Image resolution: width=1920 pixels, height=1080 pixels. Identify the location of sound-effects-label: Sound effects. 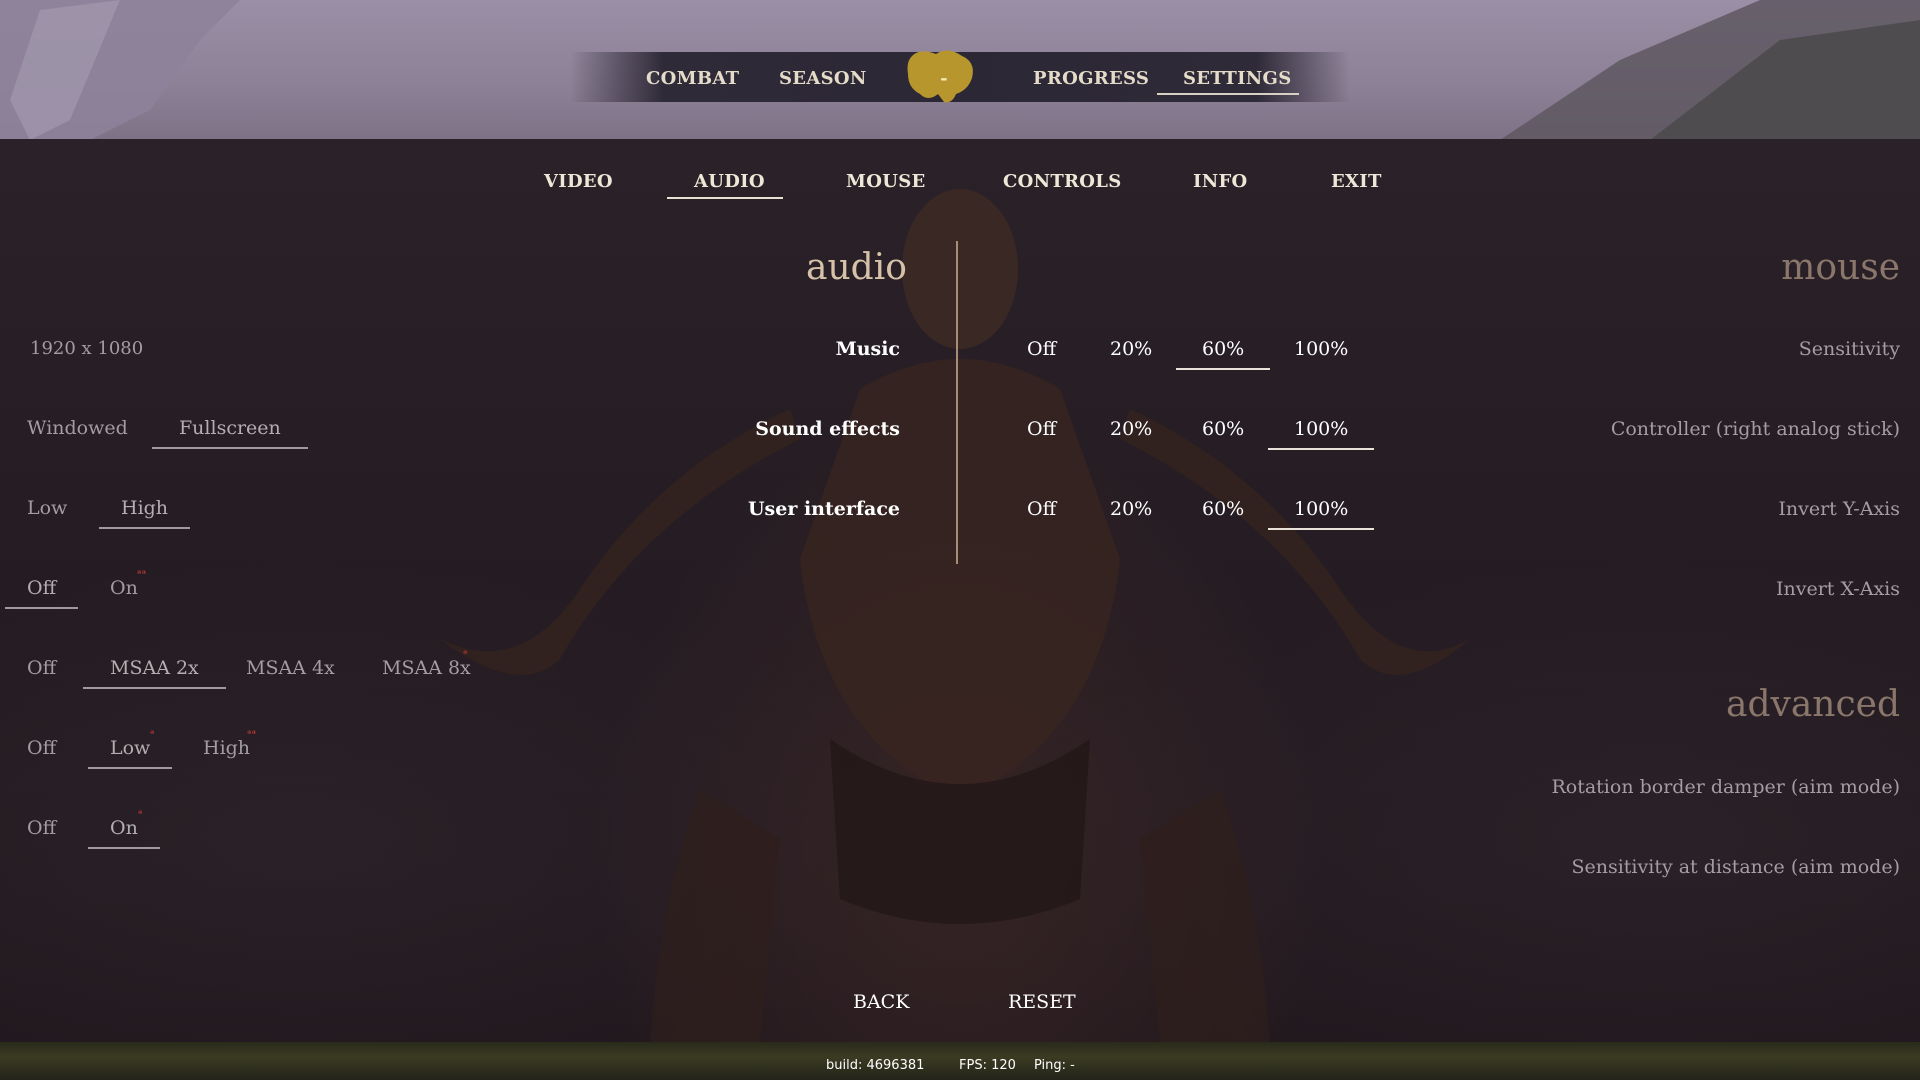
(827, 429).